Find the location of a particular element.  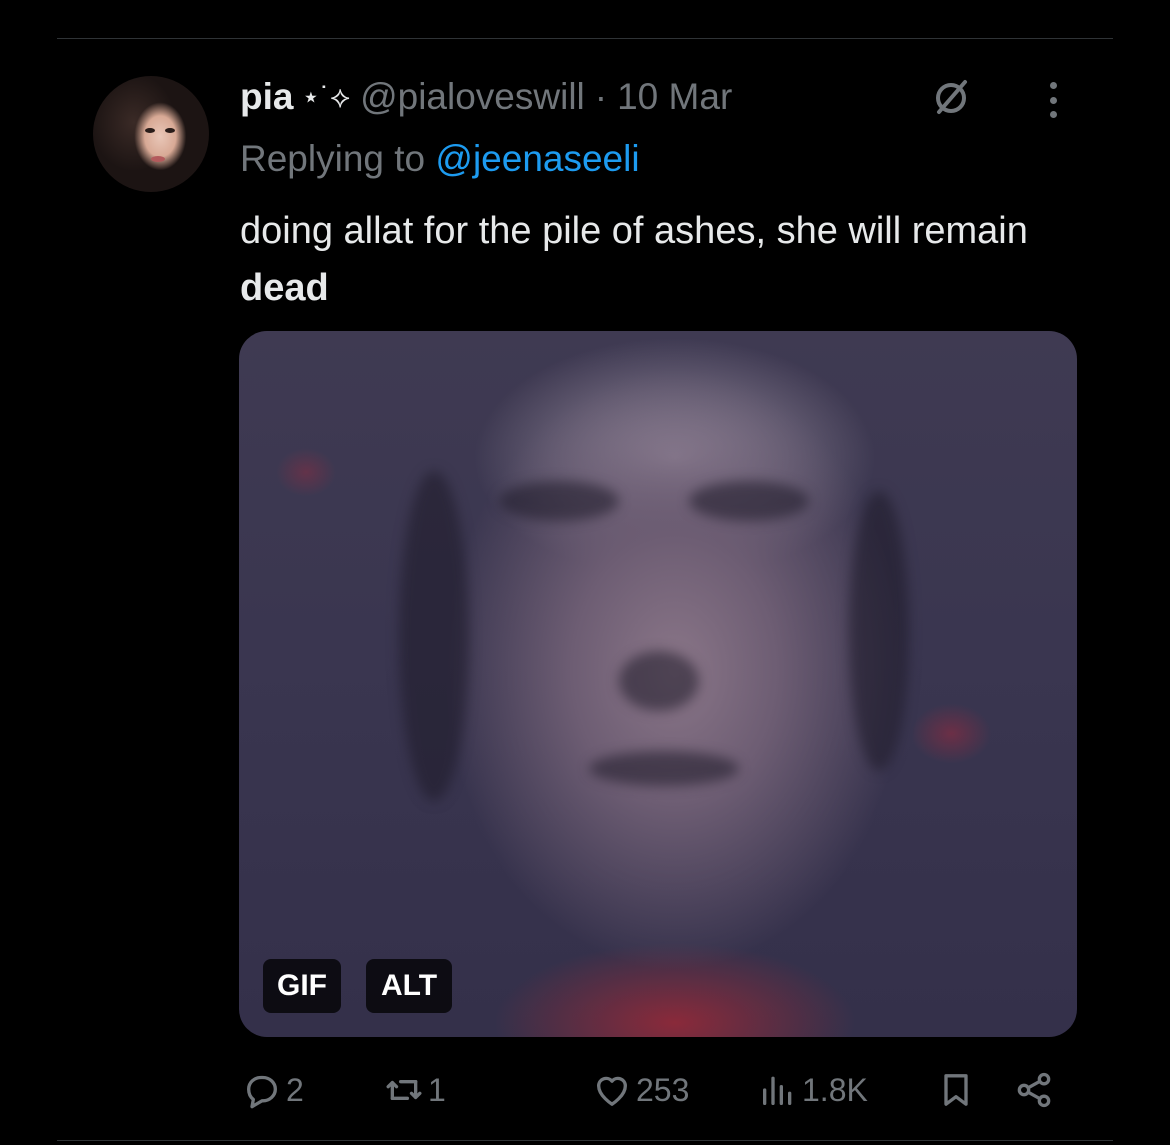

author-name: pia is located at coordinates (266, 97).